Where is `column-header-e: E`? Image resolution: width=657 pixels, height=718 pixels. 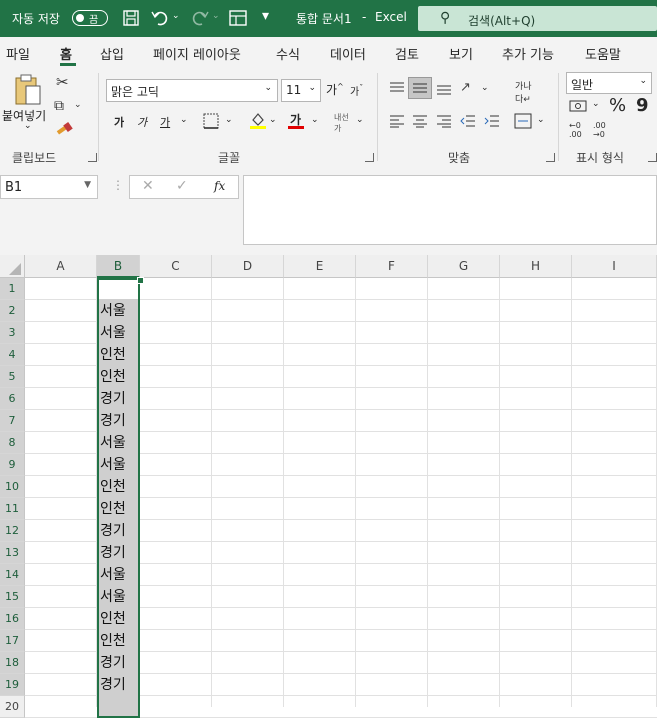
column-header-e: E is located at coordinates (320, 266).